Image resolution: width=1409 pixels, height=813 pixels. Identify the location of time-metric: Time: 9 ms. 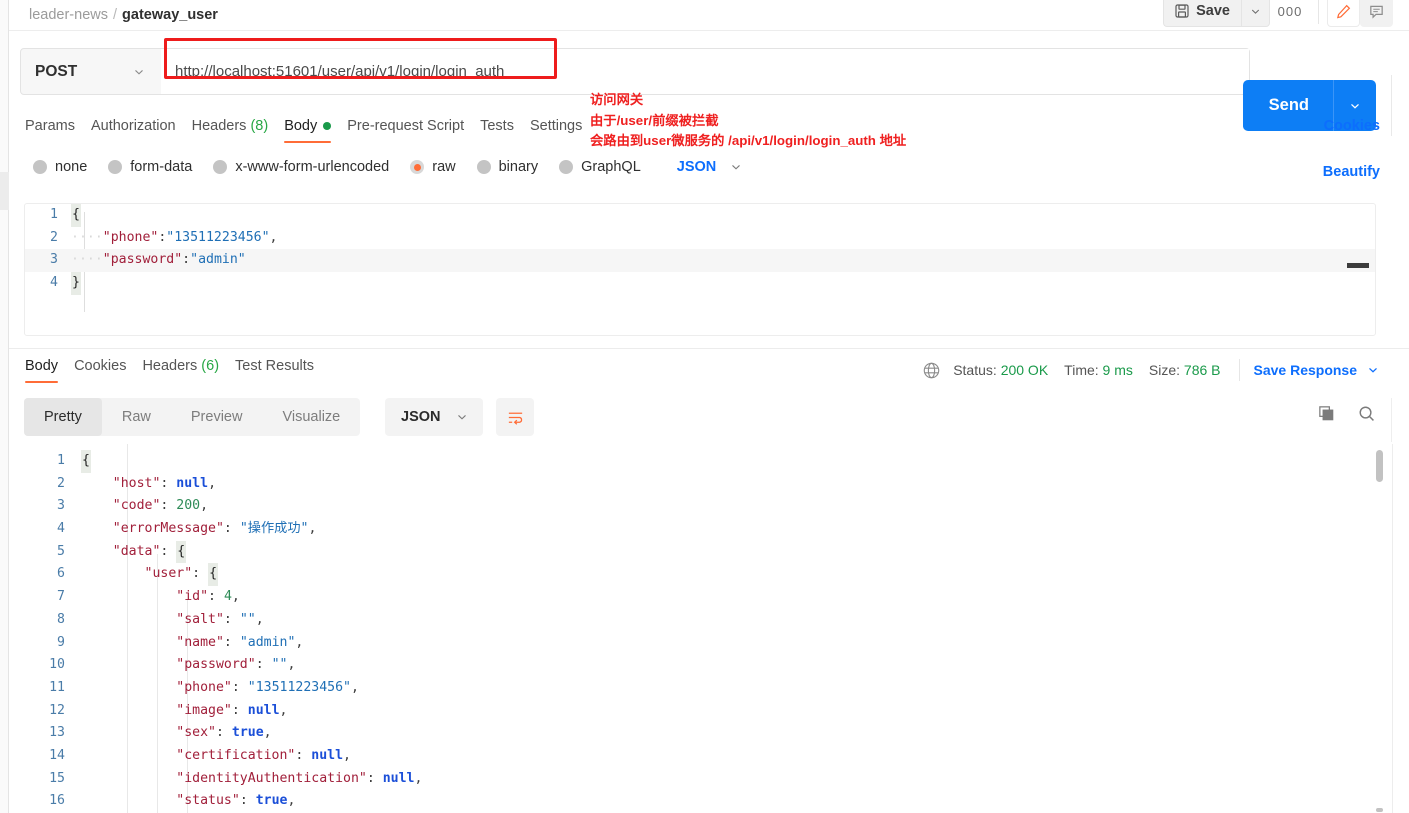
(1098, 370).